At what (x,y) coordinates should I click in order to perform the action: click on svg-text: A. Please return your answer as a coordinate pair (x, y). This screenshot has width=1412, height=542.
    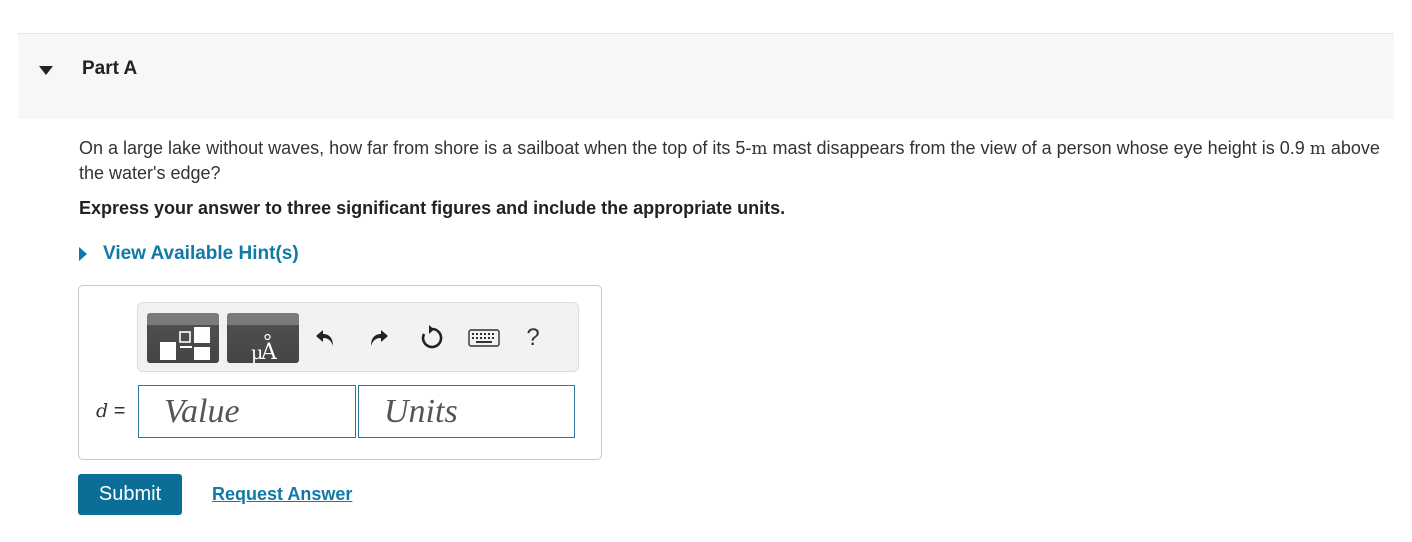
    Looking at the image, I should click on (269, 351).